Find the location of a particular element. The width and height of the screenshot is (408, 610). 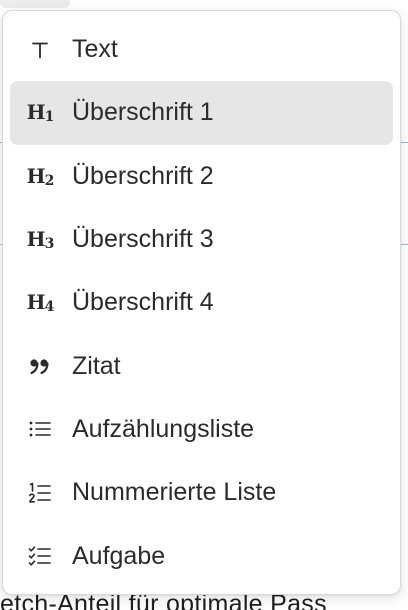

menu-item-heading-2: H2 Überschrift 2 is located at coordinates (201, 176).